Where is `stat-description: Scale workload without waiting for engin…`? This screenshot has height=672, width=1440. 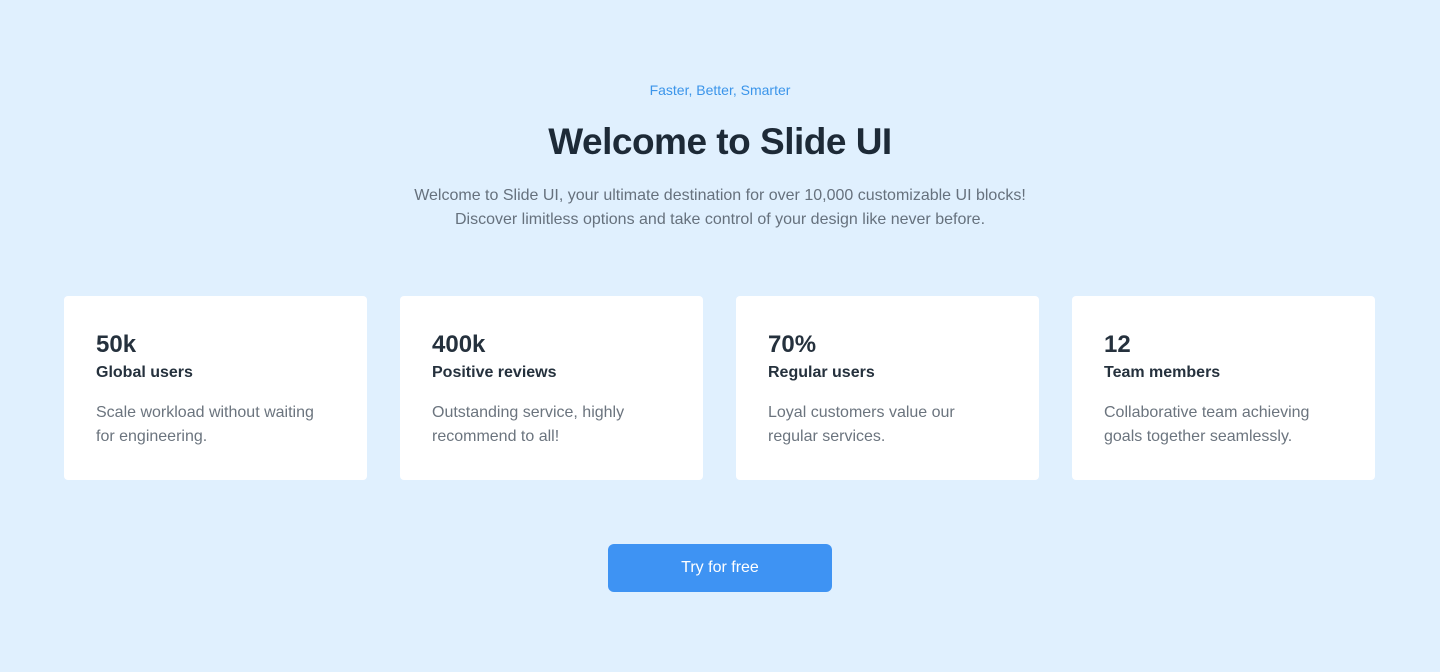 stat-description: Scale workload without waiting for engin… is located at coordinates (205, 424).